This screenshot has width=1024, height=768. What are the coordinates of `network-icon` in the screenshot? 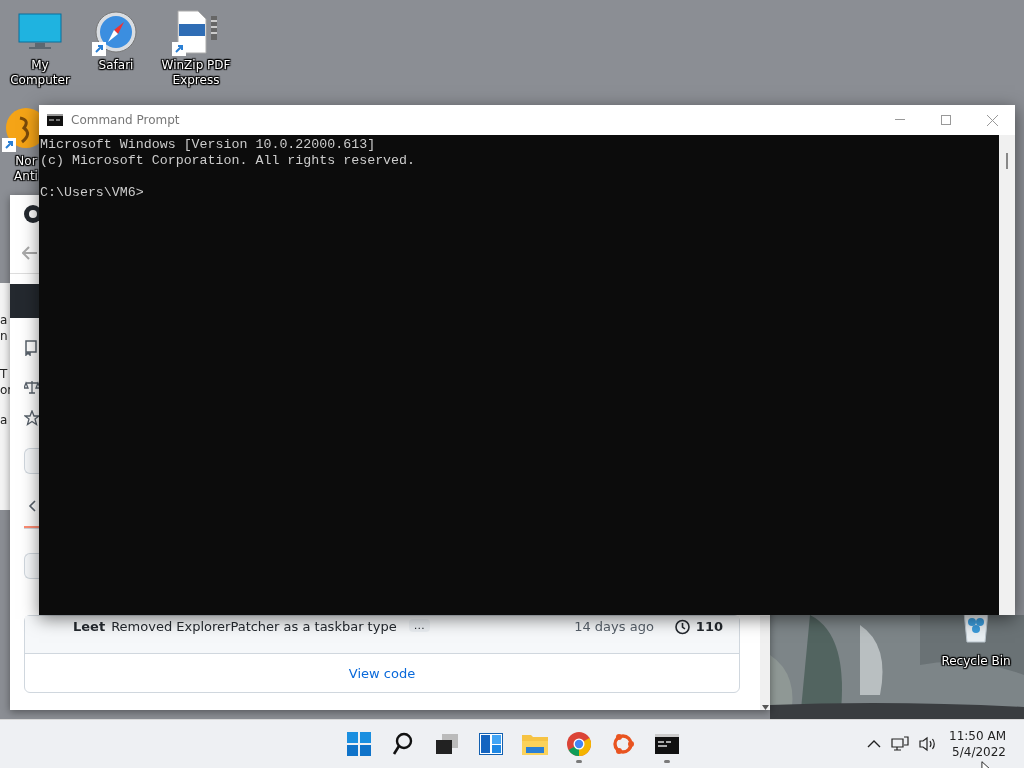 It's located at (900, 744).